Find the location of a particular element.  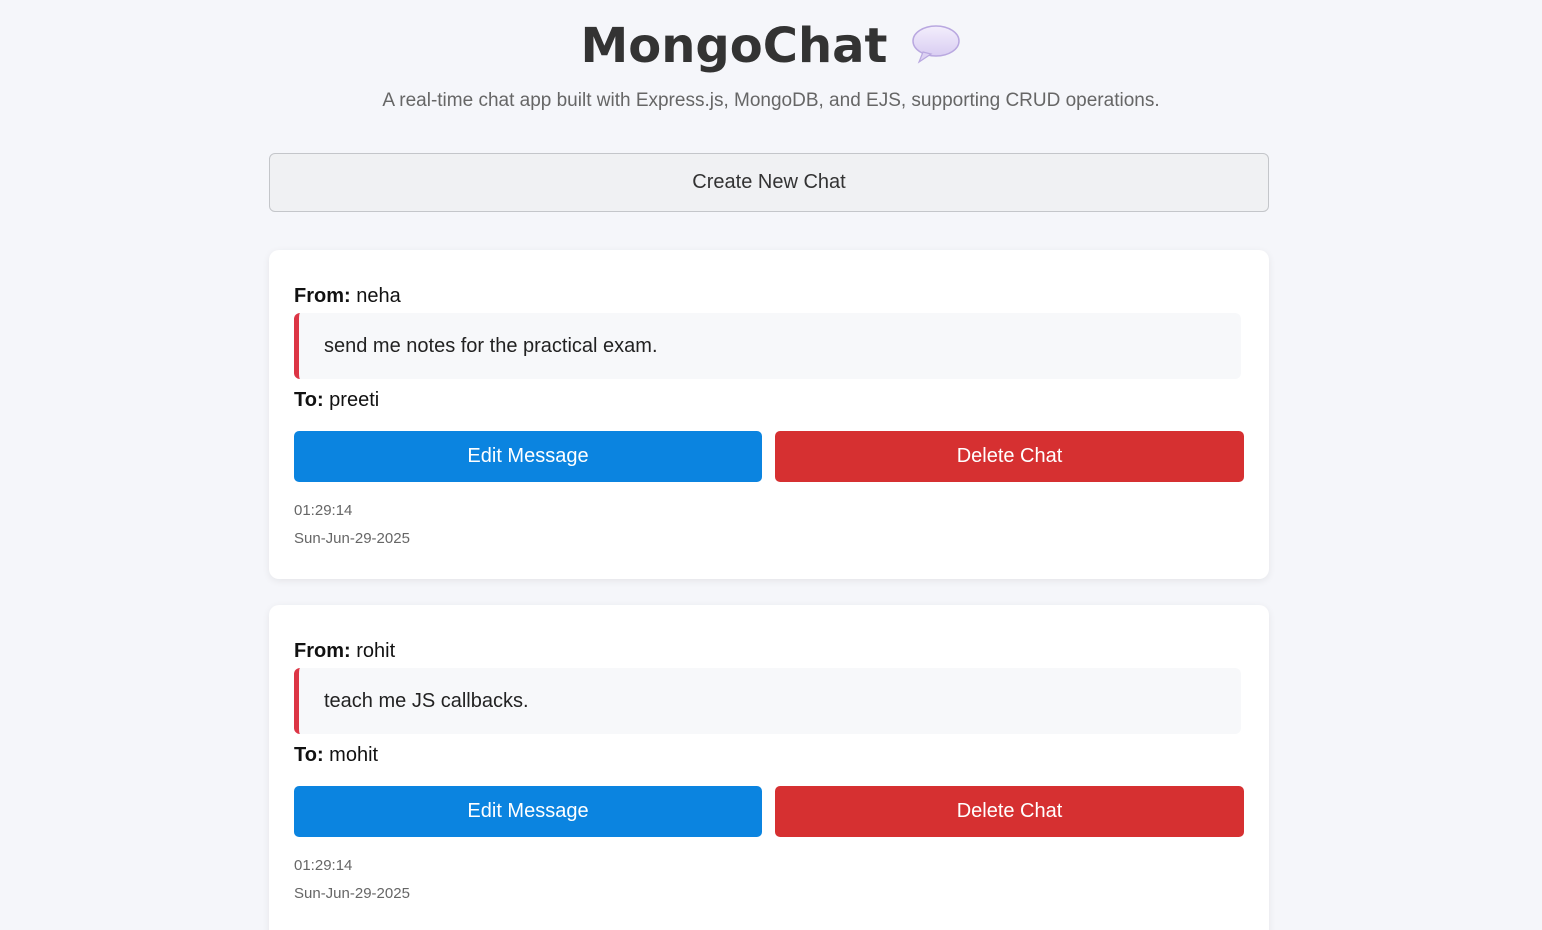

chat-message: teach me JS callbacks. is located at coordinates (767, 701).